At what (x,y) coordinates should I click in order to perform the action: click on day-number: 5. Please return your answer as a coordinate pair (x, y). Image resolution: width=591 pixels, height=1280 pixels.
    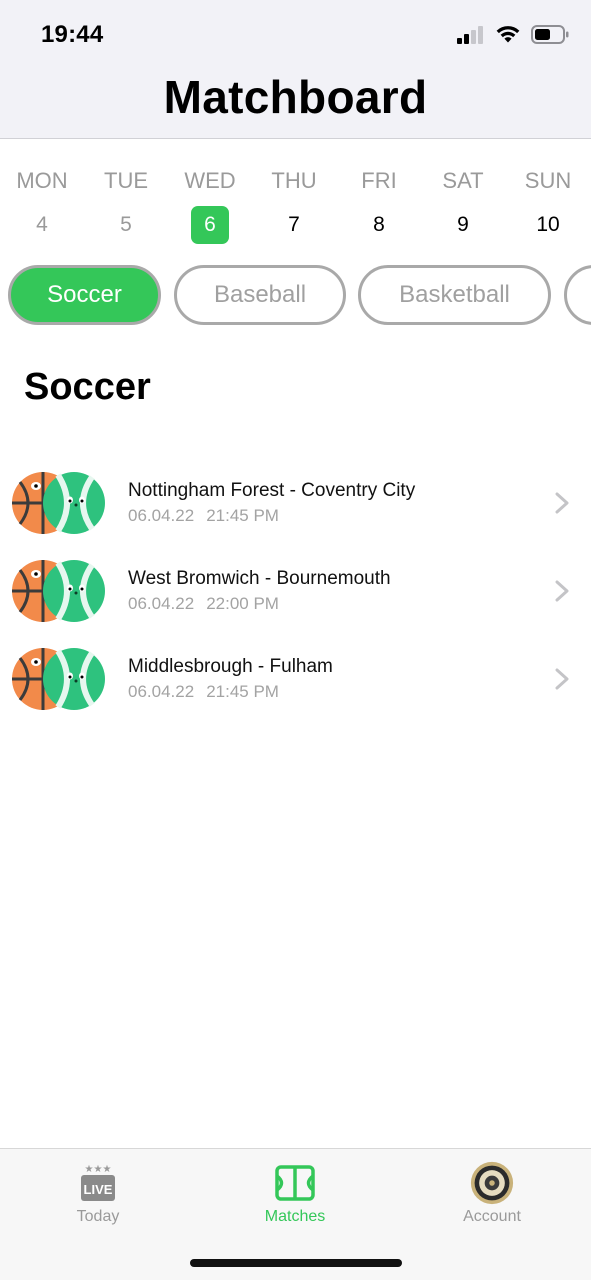
    Looking at the image, I should click on (126, 224).